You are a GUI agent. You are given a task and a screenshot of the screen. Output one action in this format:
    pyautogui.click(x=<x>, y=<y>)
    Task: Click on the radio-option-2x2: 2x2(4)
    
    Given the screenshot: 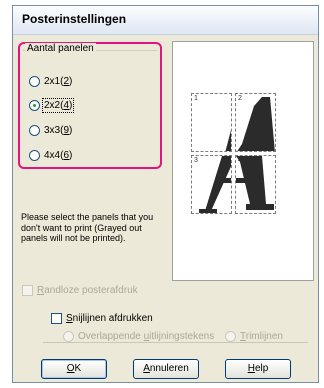 What is the action you would take?
    pyautogui.click(x=52, y=105)
    